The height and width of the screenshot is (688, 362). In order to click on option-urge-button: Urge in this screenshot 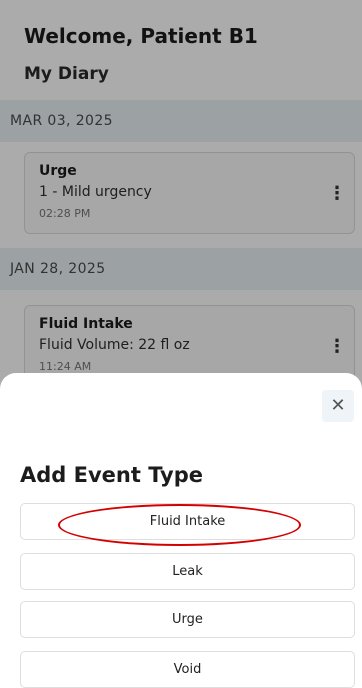, I will do `click(187, 619)`.